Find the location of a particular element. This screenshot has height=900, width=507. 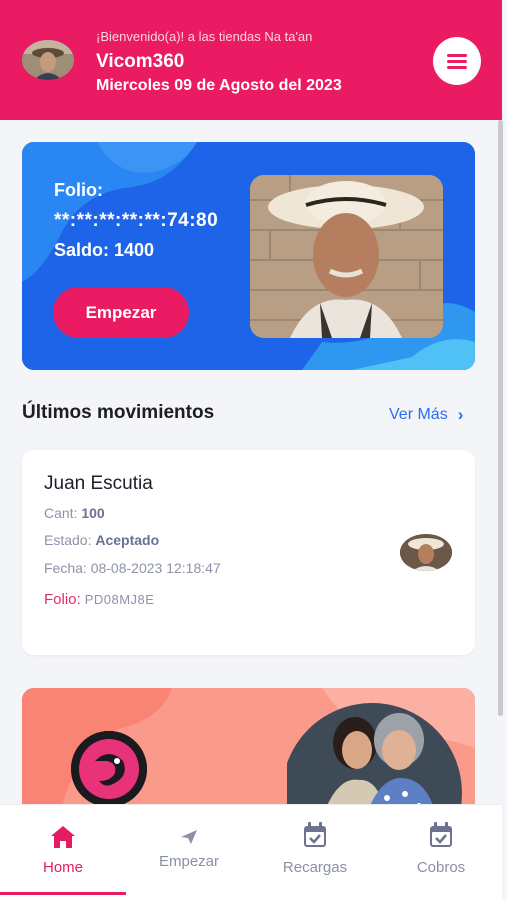

active-tab-indicator is located at coordinates (63, 893).